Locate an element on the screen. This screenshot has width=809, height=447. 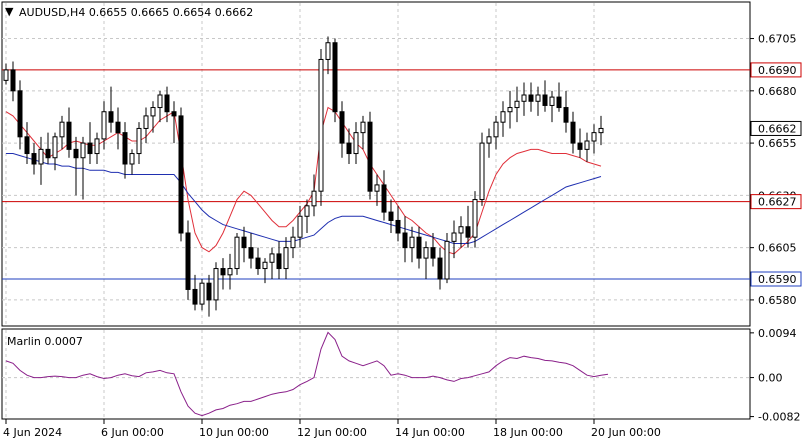
oscillator-label: Marlin 0.0007 is located at coordinates (45, 341).